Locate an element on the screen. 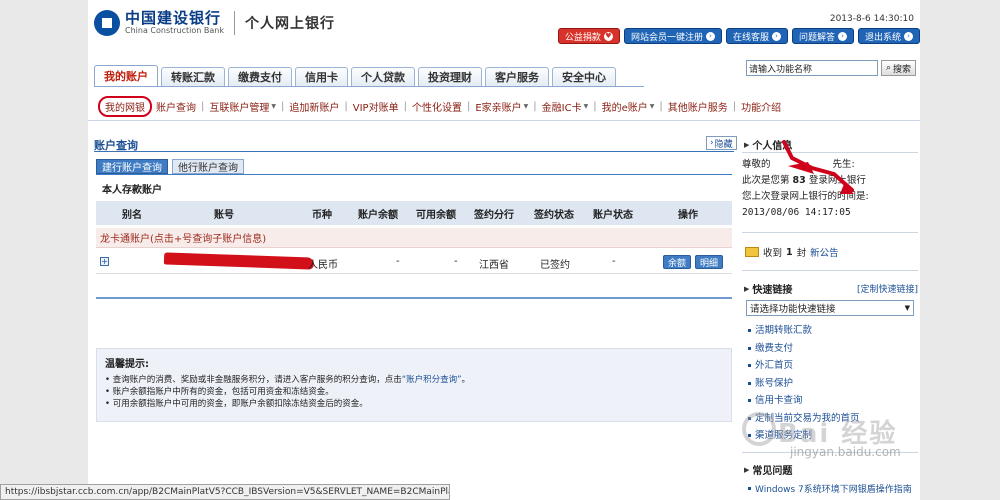  subnav-family-account: E家亲账户 ▼ is located at coordinates (501, 106).